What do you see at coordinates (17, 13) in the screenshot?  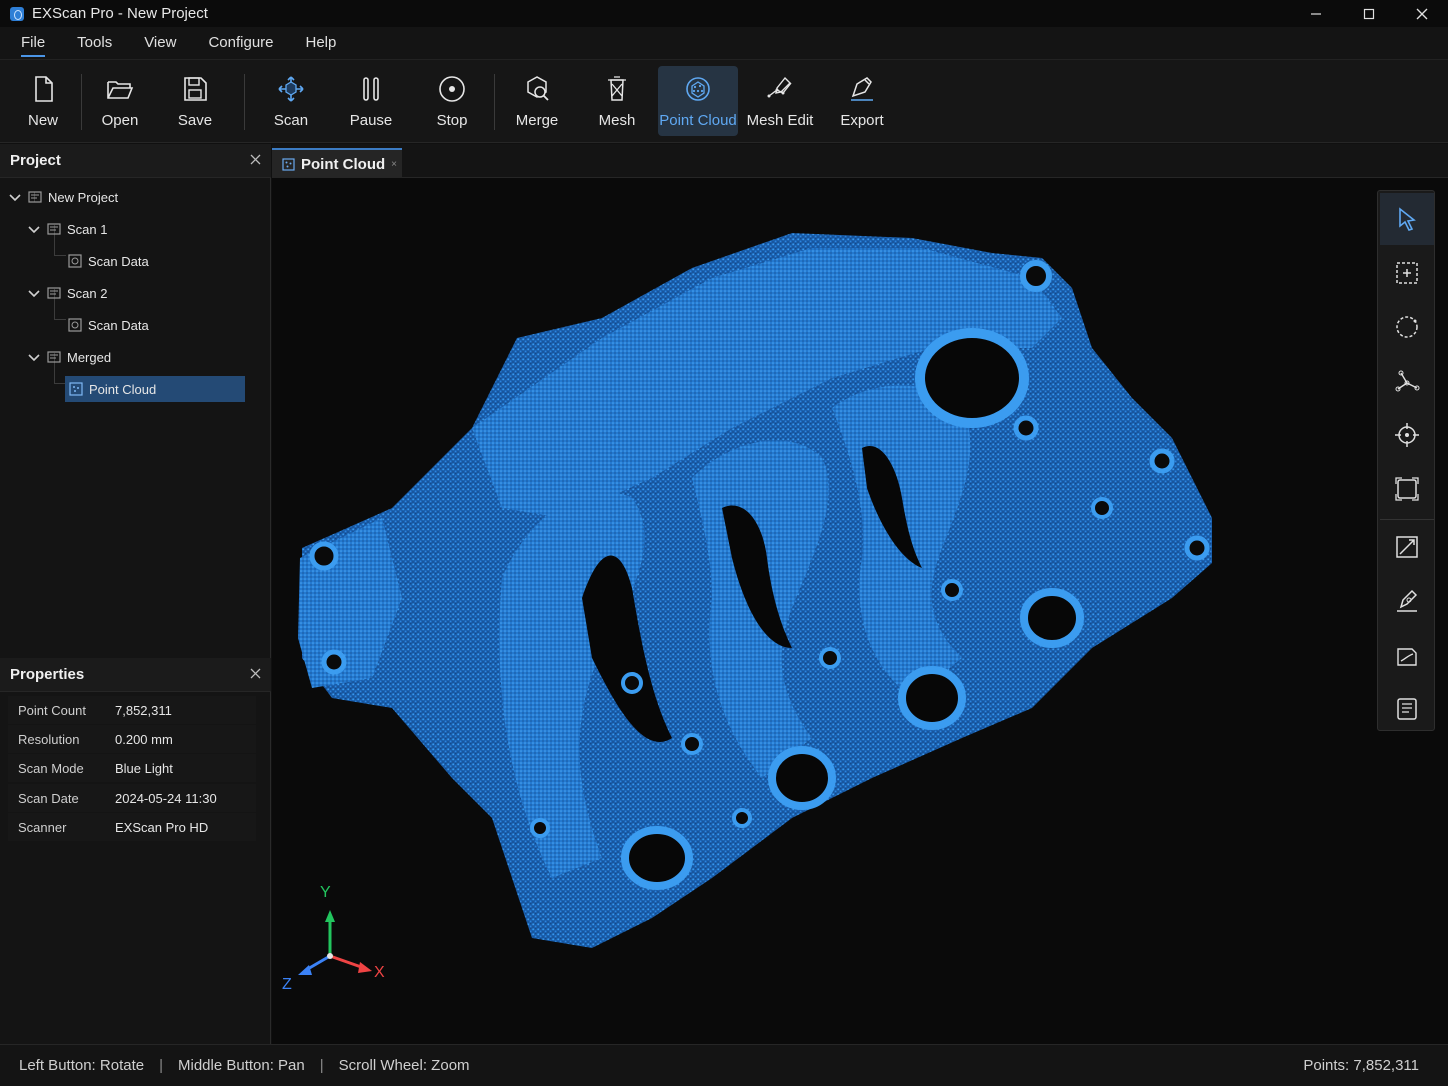 I see `app-logo-icon` at bounding box center [17, 13].